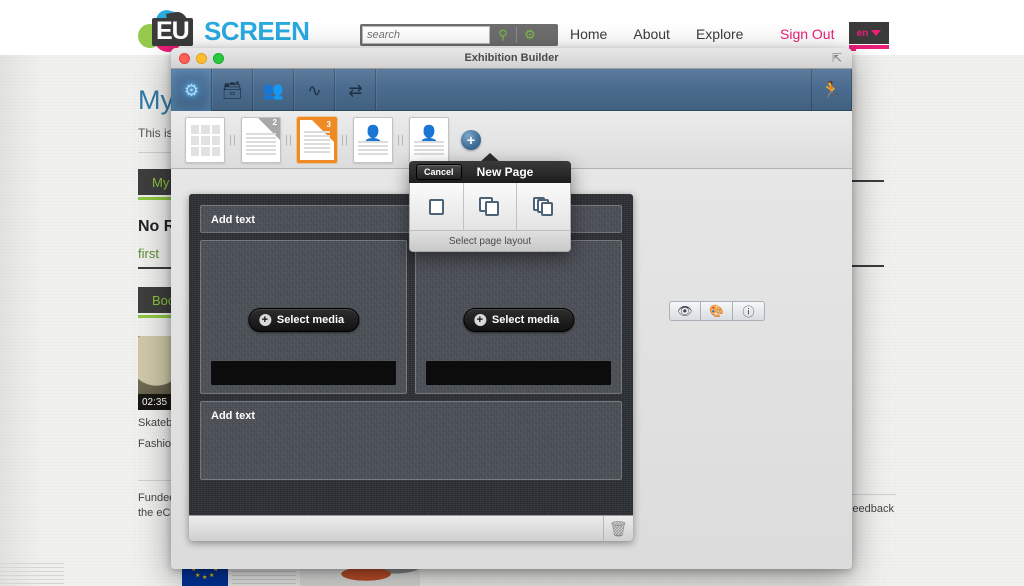 The image size is (1024, 586). What do you see at coordinates (518, 373) in the screenshot?
I see `caption-bar-right` at bounding box center [518, 373].